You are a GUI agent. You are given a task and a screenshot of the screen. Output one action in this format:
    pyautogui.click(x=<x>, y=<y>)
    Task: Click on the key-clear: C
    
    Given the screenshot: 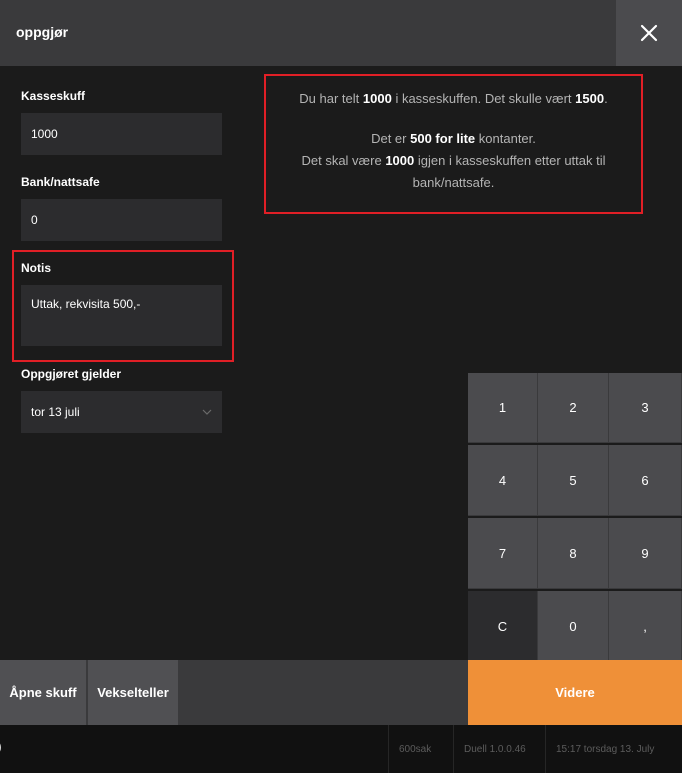 What is the action you would take?
    pyautogui.click(x=503, y=627)
    